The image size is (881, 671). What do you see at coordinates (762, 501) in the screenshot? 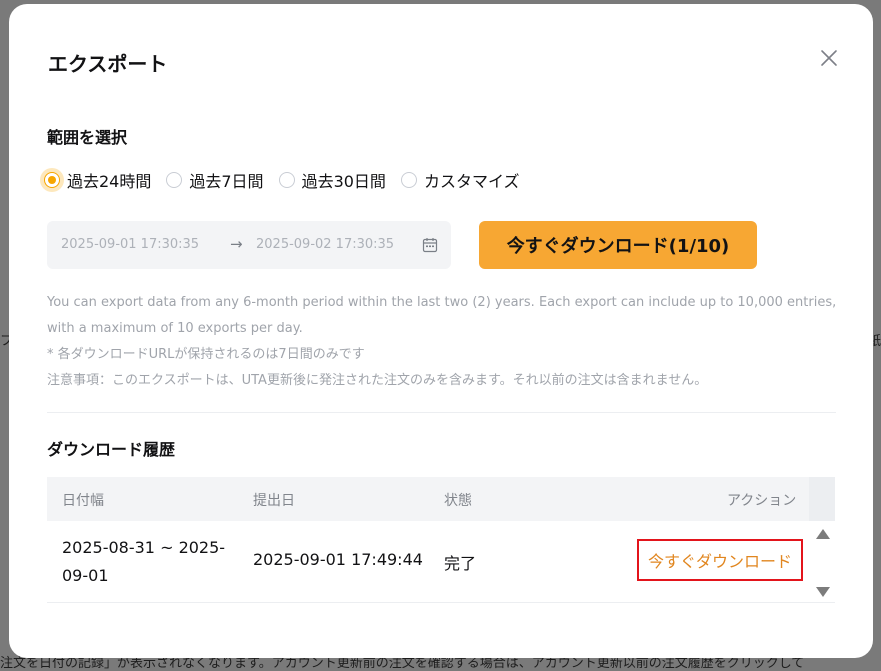
I see `column-header-action: アクション` at bounding box center [762, 501].